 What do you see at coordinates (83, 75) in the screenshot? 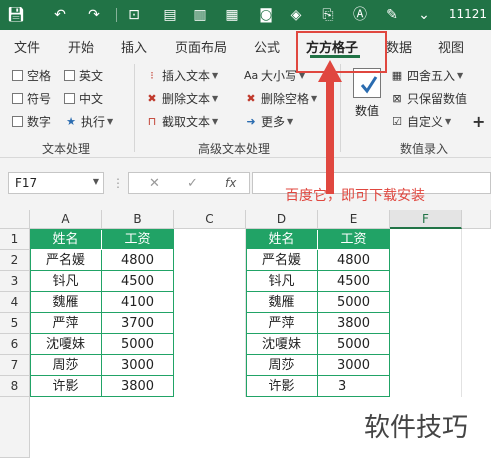
I see `check-english: 英文` at bounding box center [83, 75].